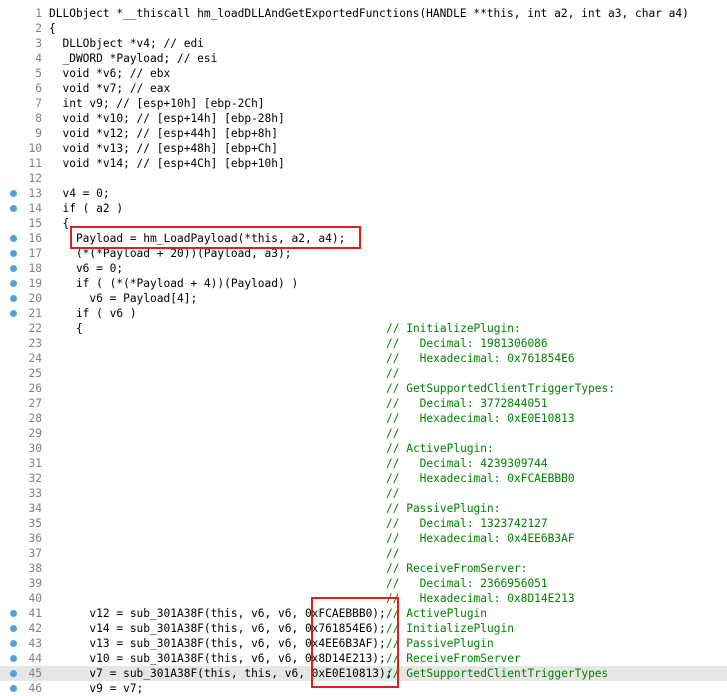 This screenshot has height=696, width=727. Describe the element at coordinates (86, 268) in the screenshot. I see `code-text: v6 = 0;` at that location.